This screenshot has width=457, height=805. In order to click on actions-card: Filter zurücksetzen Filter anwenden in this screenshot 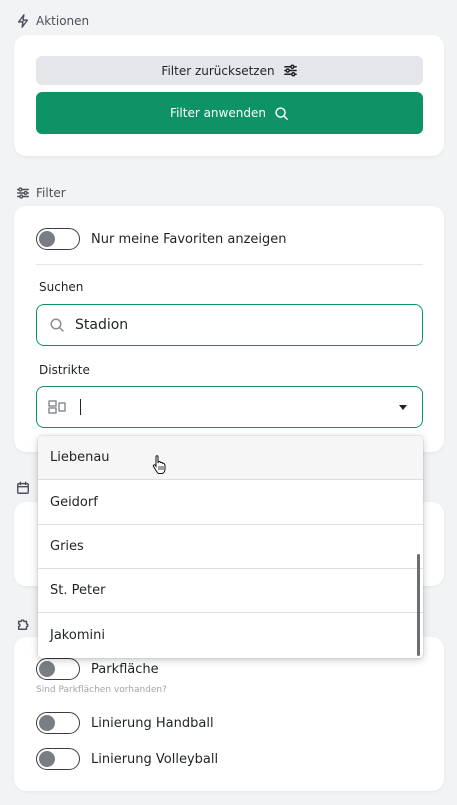, I will do `click(229, 95)`.